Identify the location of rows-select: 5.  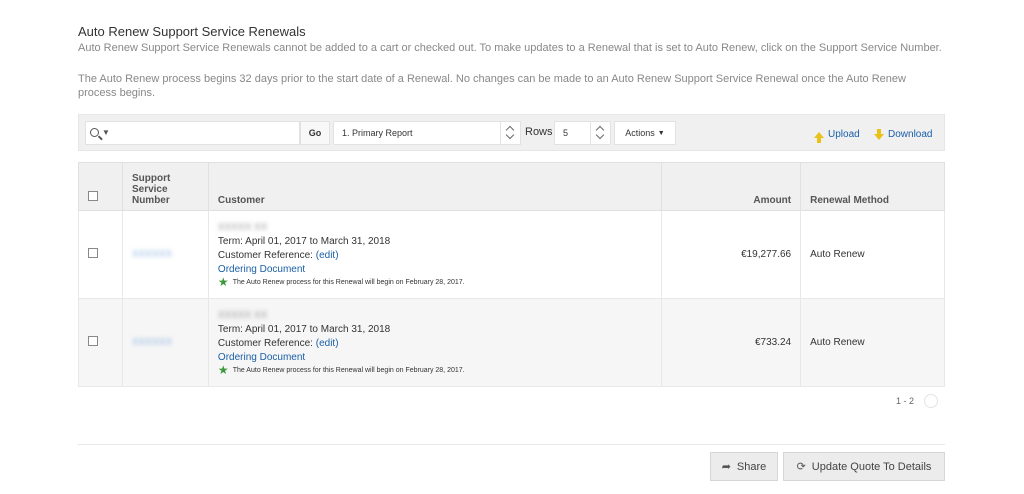
(582, 133).